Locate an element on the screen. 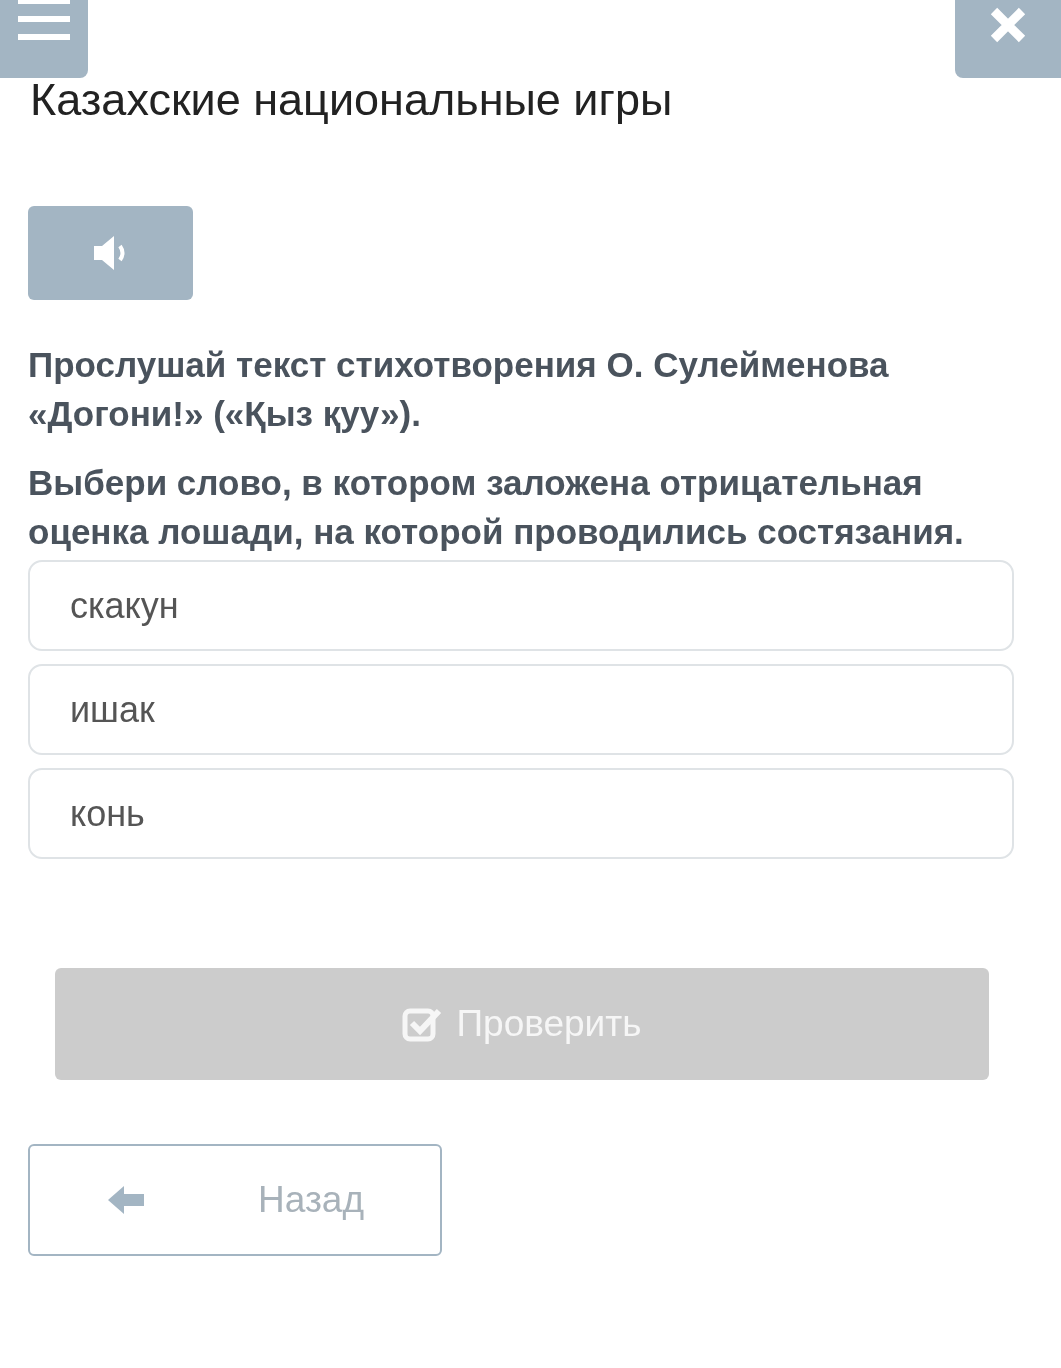  page-title: Казахские национальные игры is located at coordinates (352, 100).